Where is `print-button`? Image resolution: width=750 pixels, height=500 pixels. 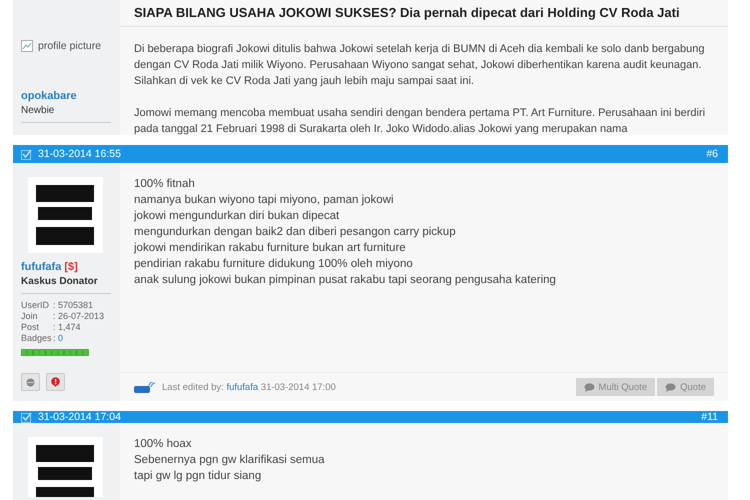
print-button is located at coordinates (30, 382).